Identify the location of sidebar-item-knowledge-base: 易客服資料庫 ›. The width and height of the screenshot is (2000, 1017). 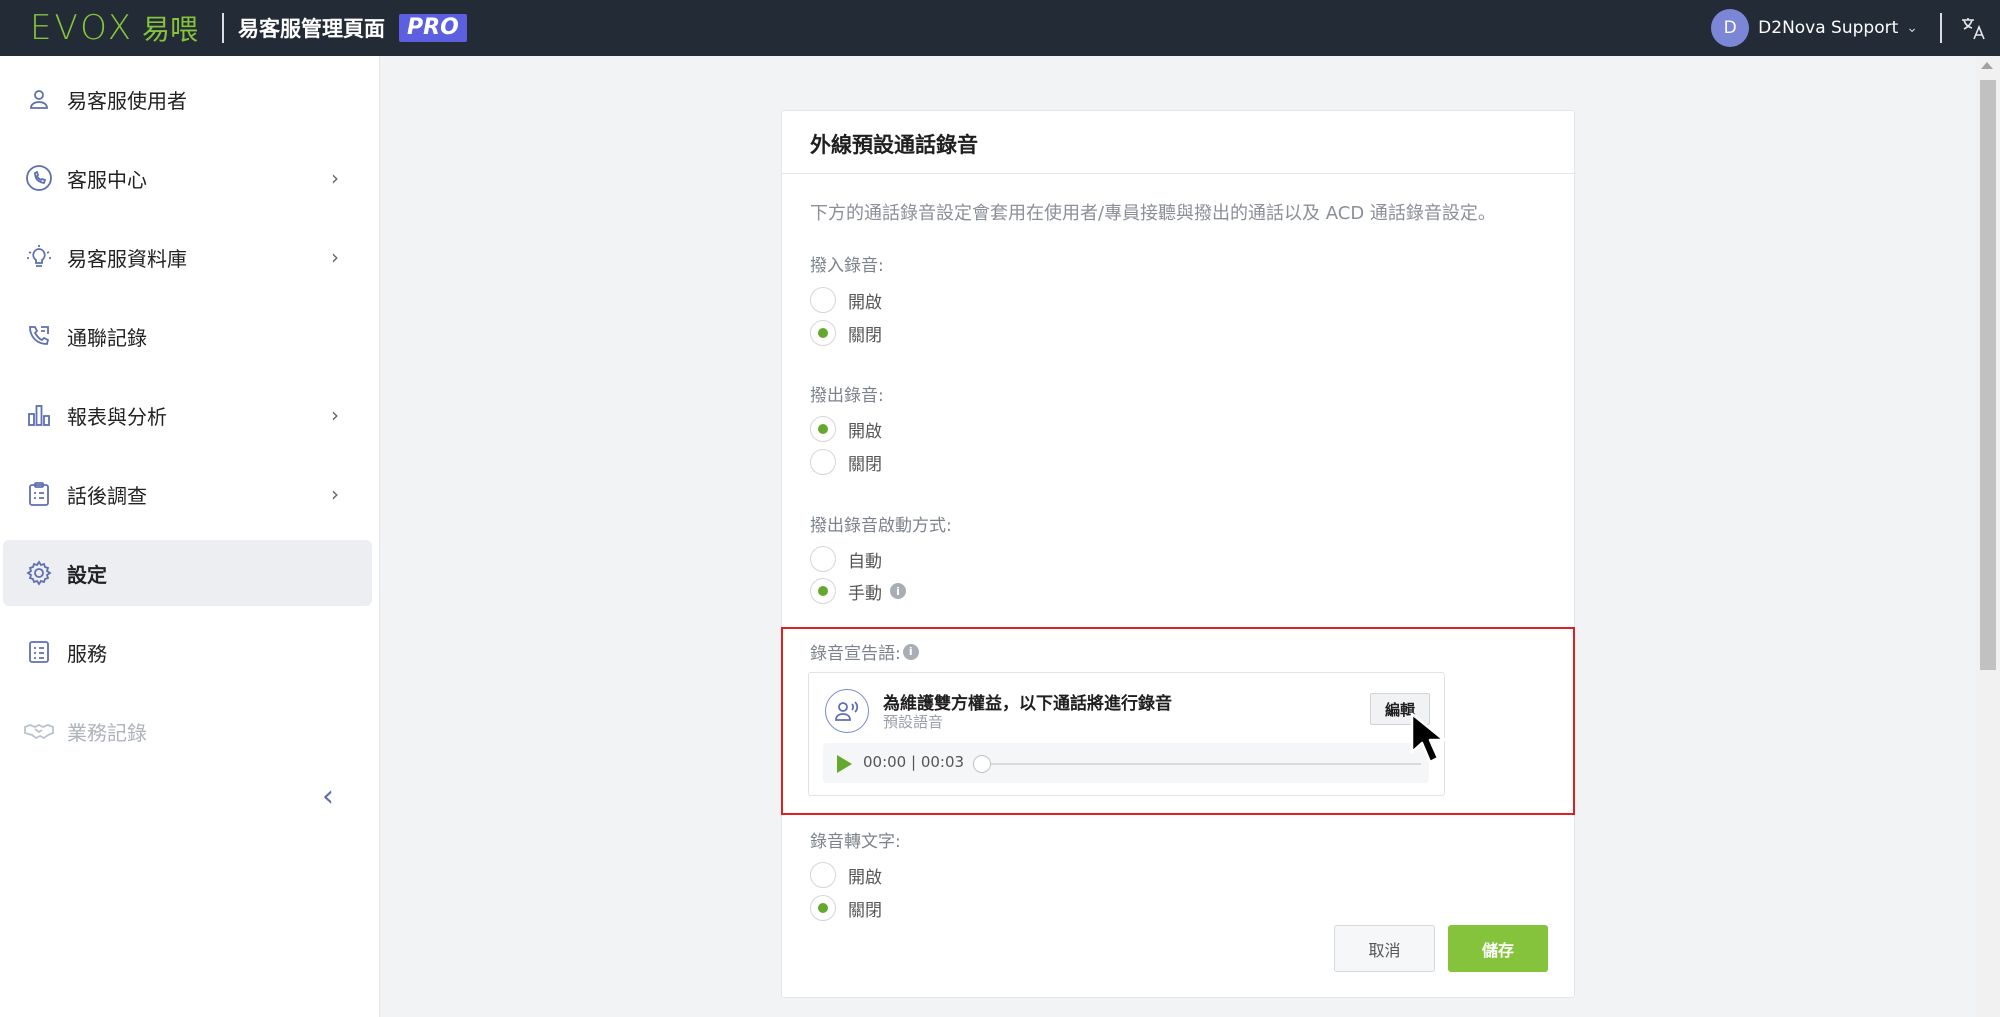
(187, 257).